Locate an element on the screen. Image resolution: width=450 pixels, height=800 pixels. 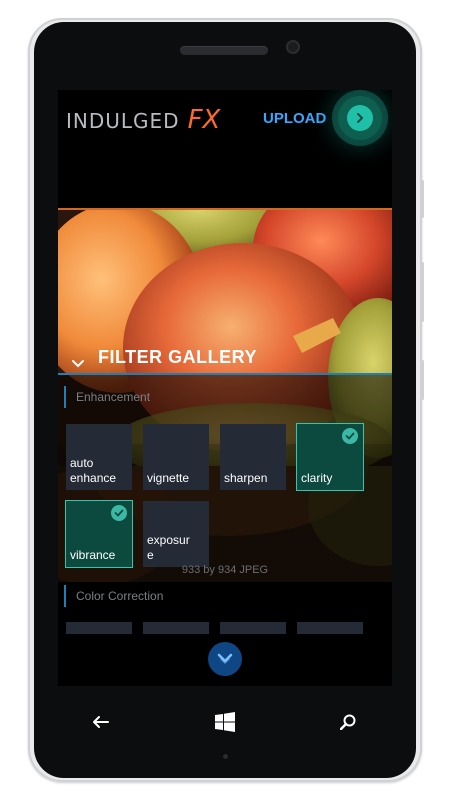
upload-label: UPLOAD is located at coordinates (294, 118).